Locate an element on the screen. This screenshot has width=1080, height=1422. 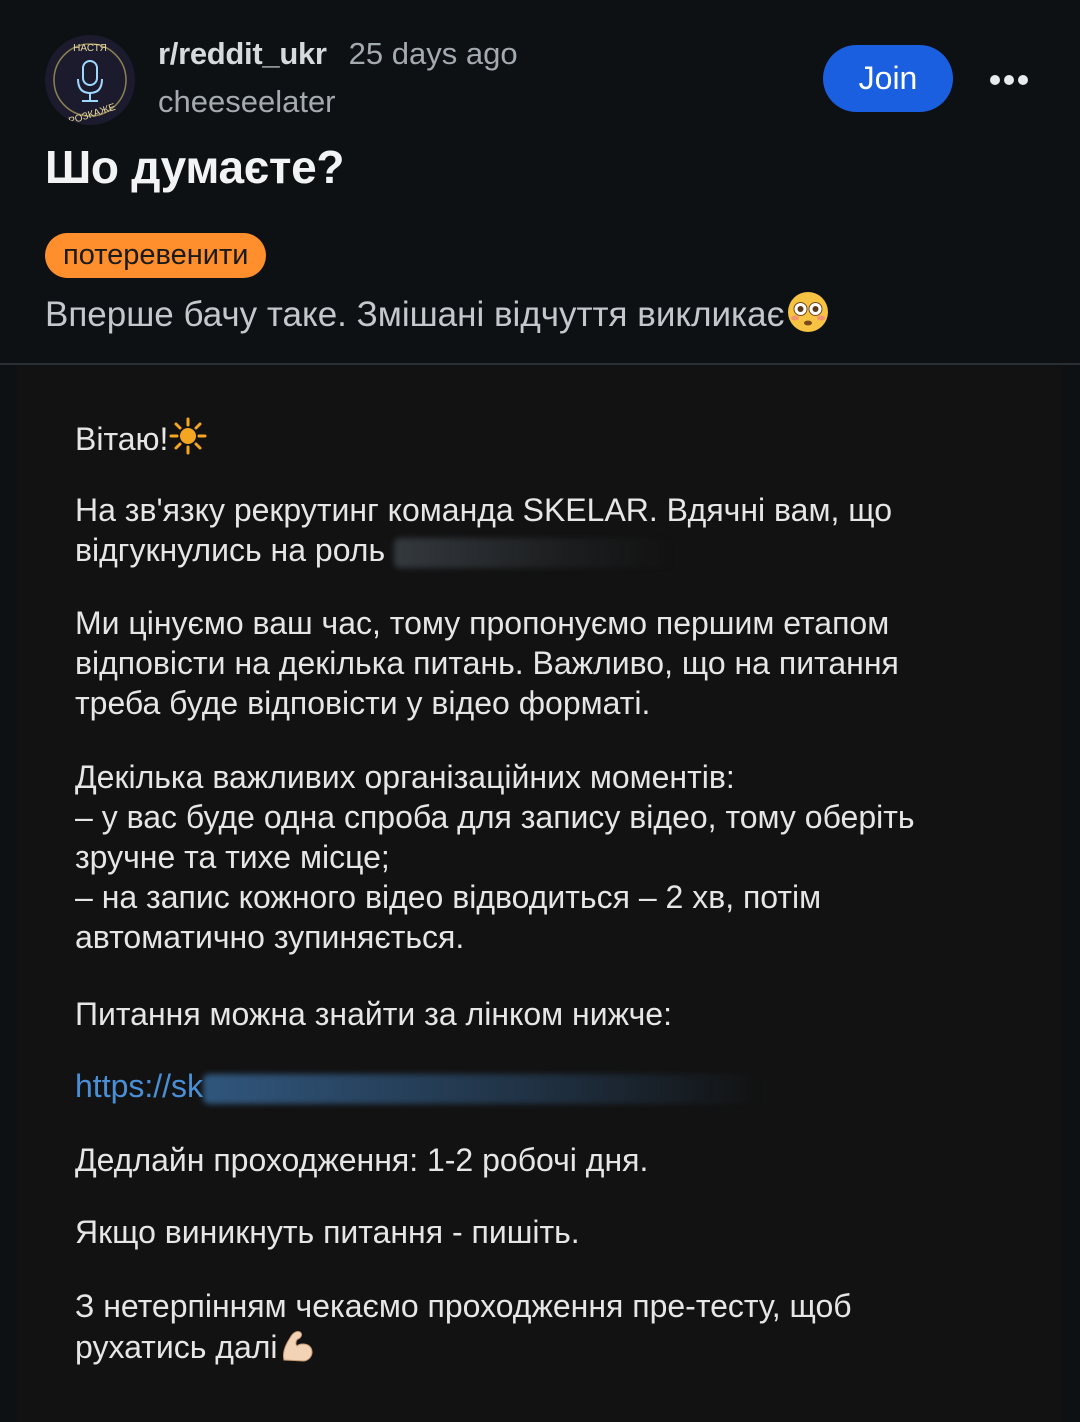
sun-emoji-icon is located at coordinates (188, 436).